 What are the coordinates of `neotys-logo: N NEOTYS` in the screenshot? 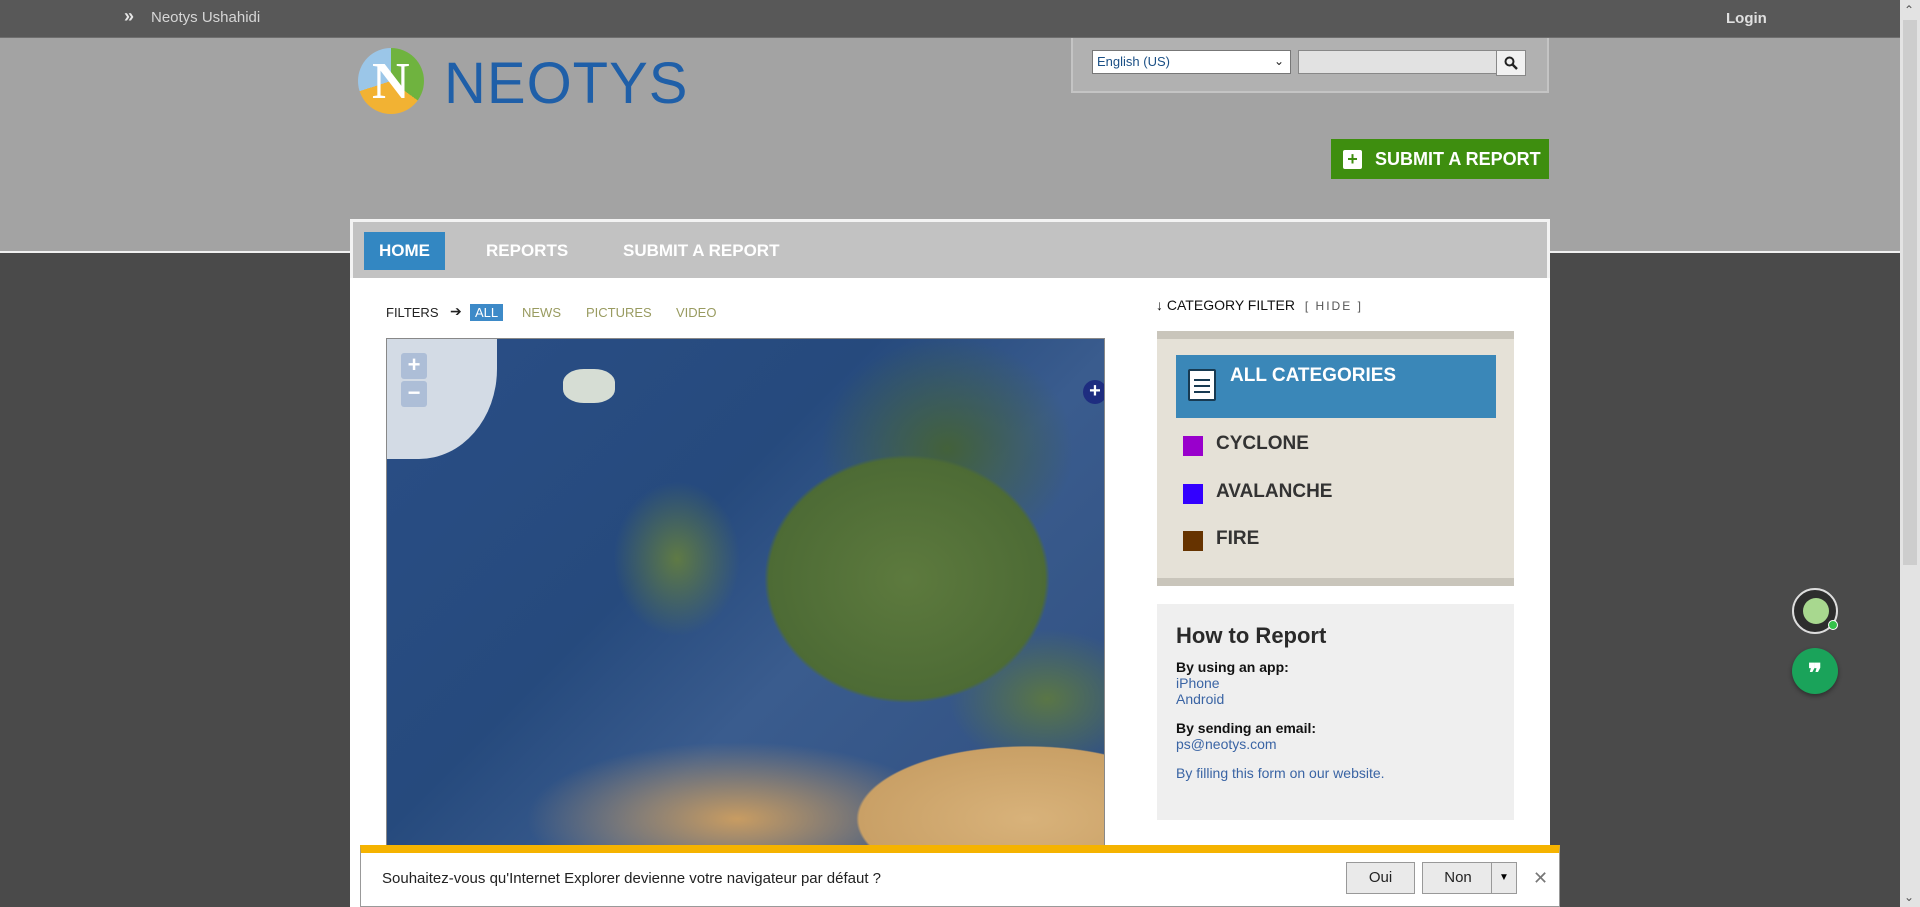 It's located at (523, 82).